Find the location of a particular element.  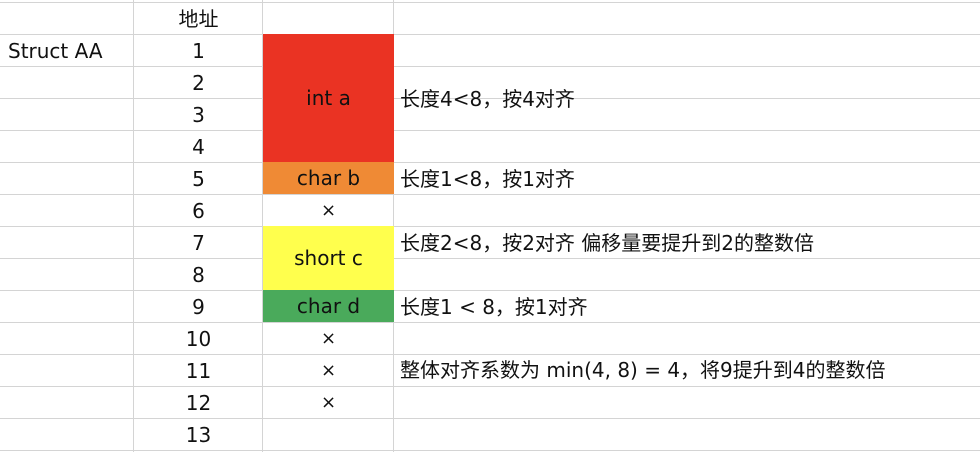

field-char-b: char b is located at coordinates (328, 178).